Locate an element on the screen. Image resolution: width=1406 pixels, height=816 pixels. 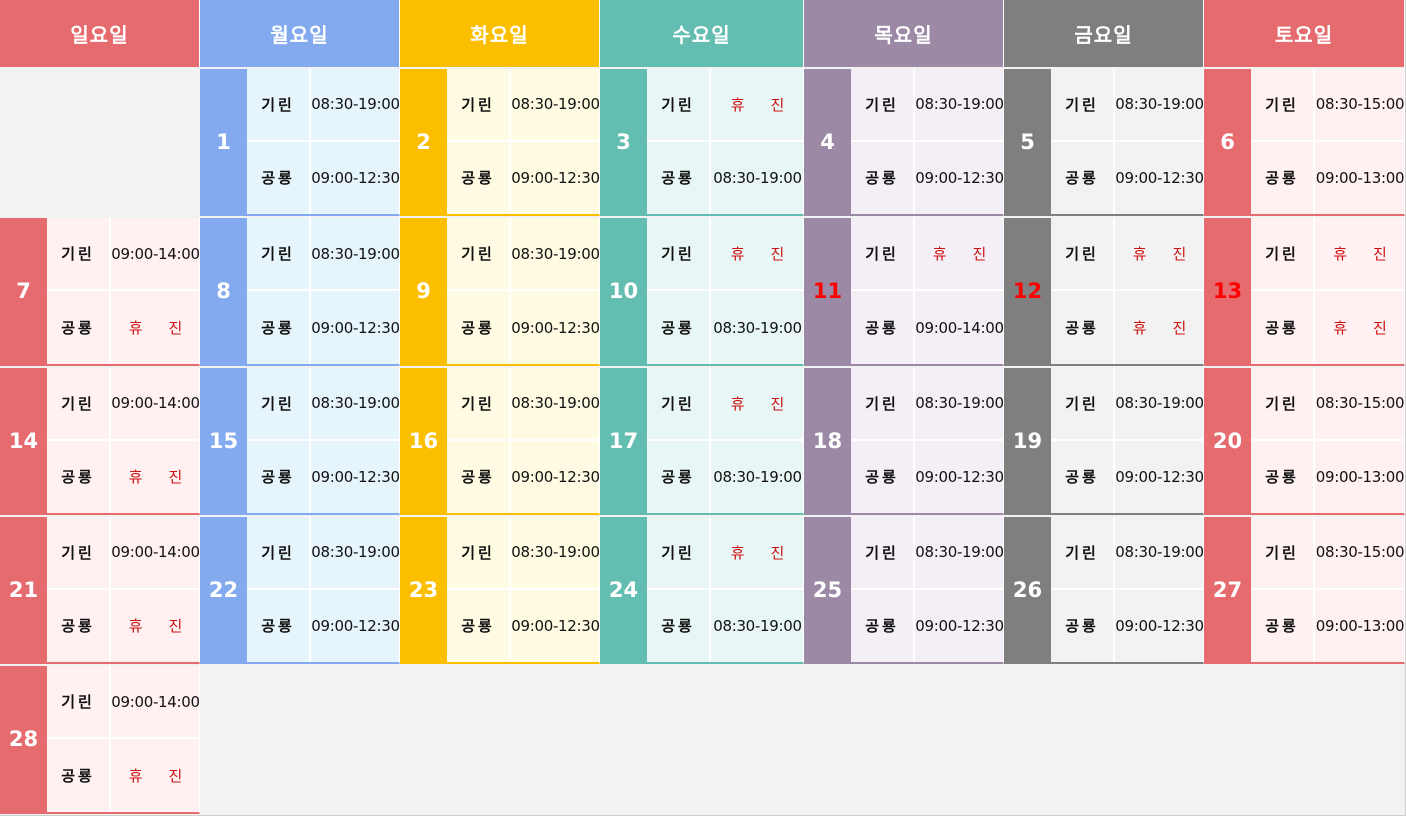
day-number: 21 is located at coordinates (23, 589).